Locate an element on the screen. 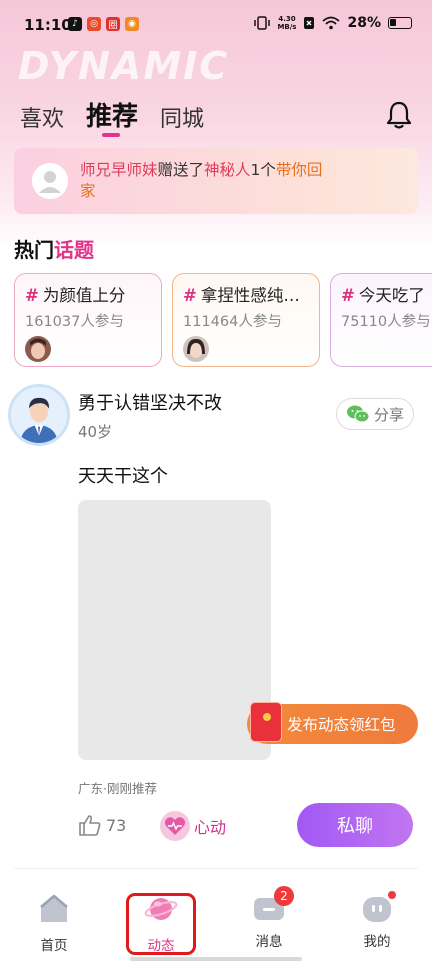 This screenshot has height=964, width=432. thumbs-up-icon is located at coordinates (90, 825).